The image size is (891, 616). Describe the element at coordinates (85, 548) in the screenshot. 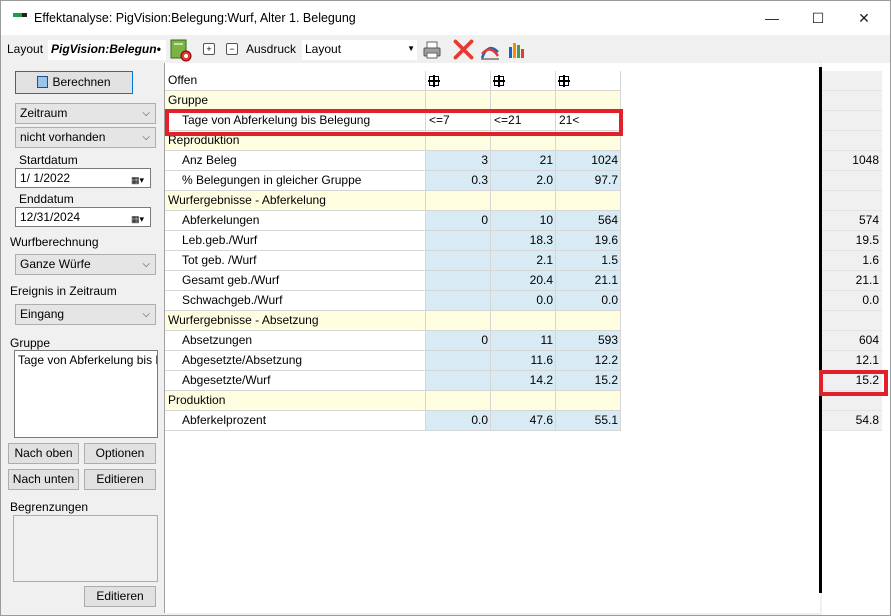

I see `begrenzungen-listbox` at that location.